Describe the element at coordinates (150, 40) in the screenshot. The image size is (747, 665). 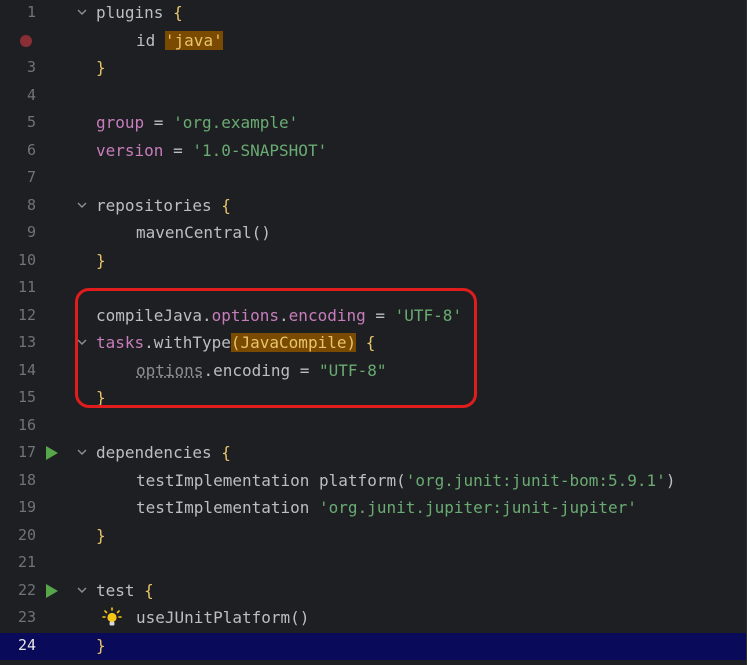
I see `code-token: id` at that location.